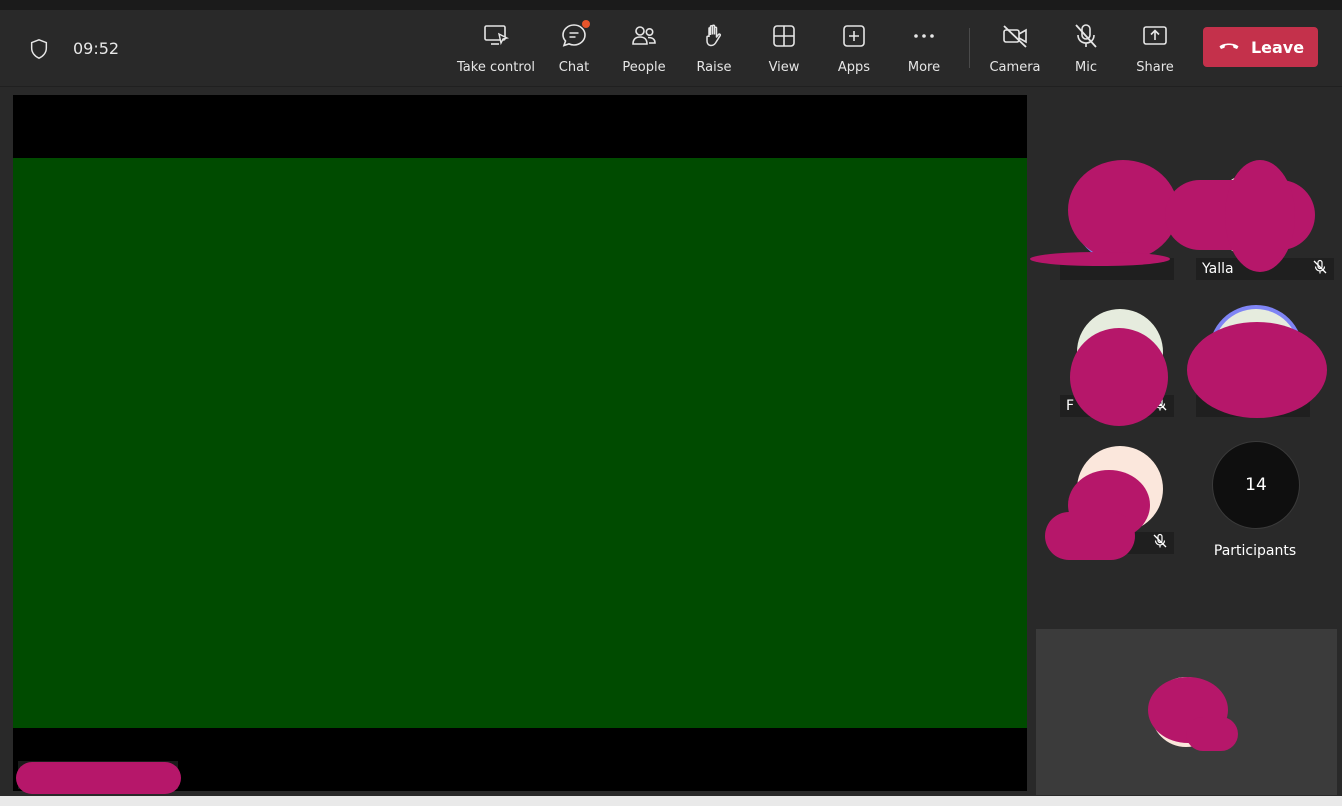  I want to click on more-button: More, so click(924, 50).